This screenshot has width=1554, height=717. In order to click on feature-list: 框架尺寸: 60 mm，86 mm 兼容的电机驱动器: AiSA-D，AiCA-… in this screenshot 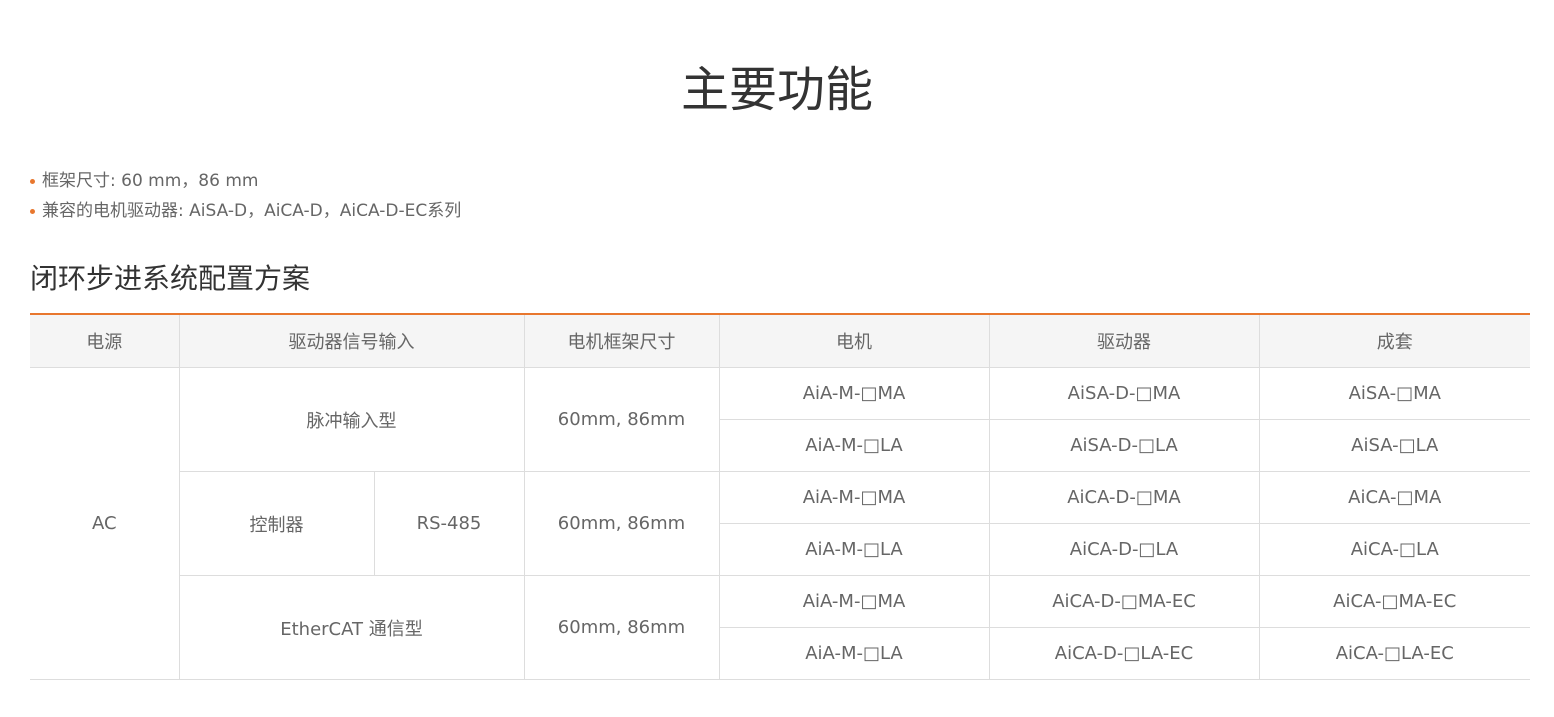, I will do `click(245, 196)`.